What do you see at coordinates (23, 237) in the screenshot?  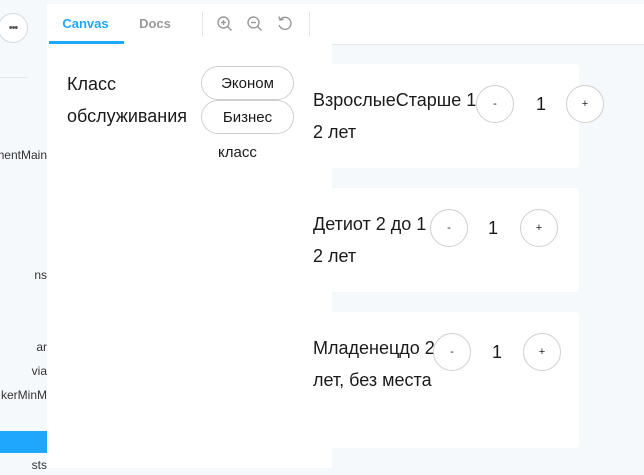 I see `sidebar: ••• mentMain ns ar via kerMinM sts` at bounding box center [23, 237].